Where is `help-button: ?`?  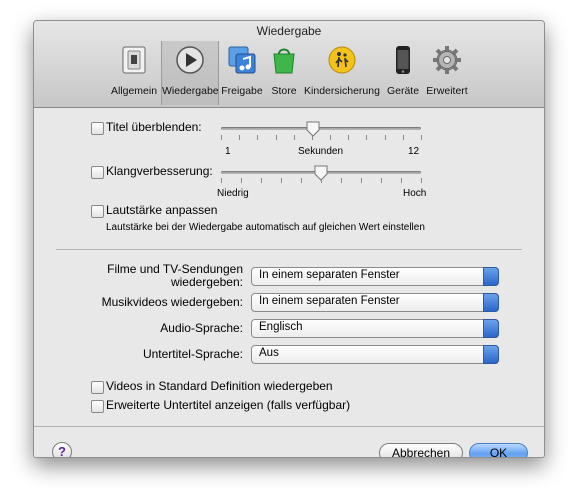
help-button: ? is located at coordinates (62, 449).